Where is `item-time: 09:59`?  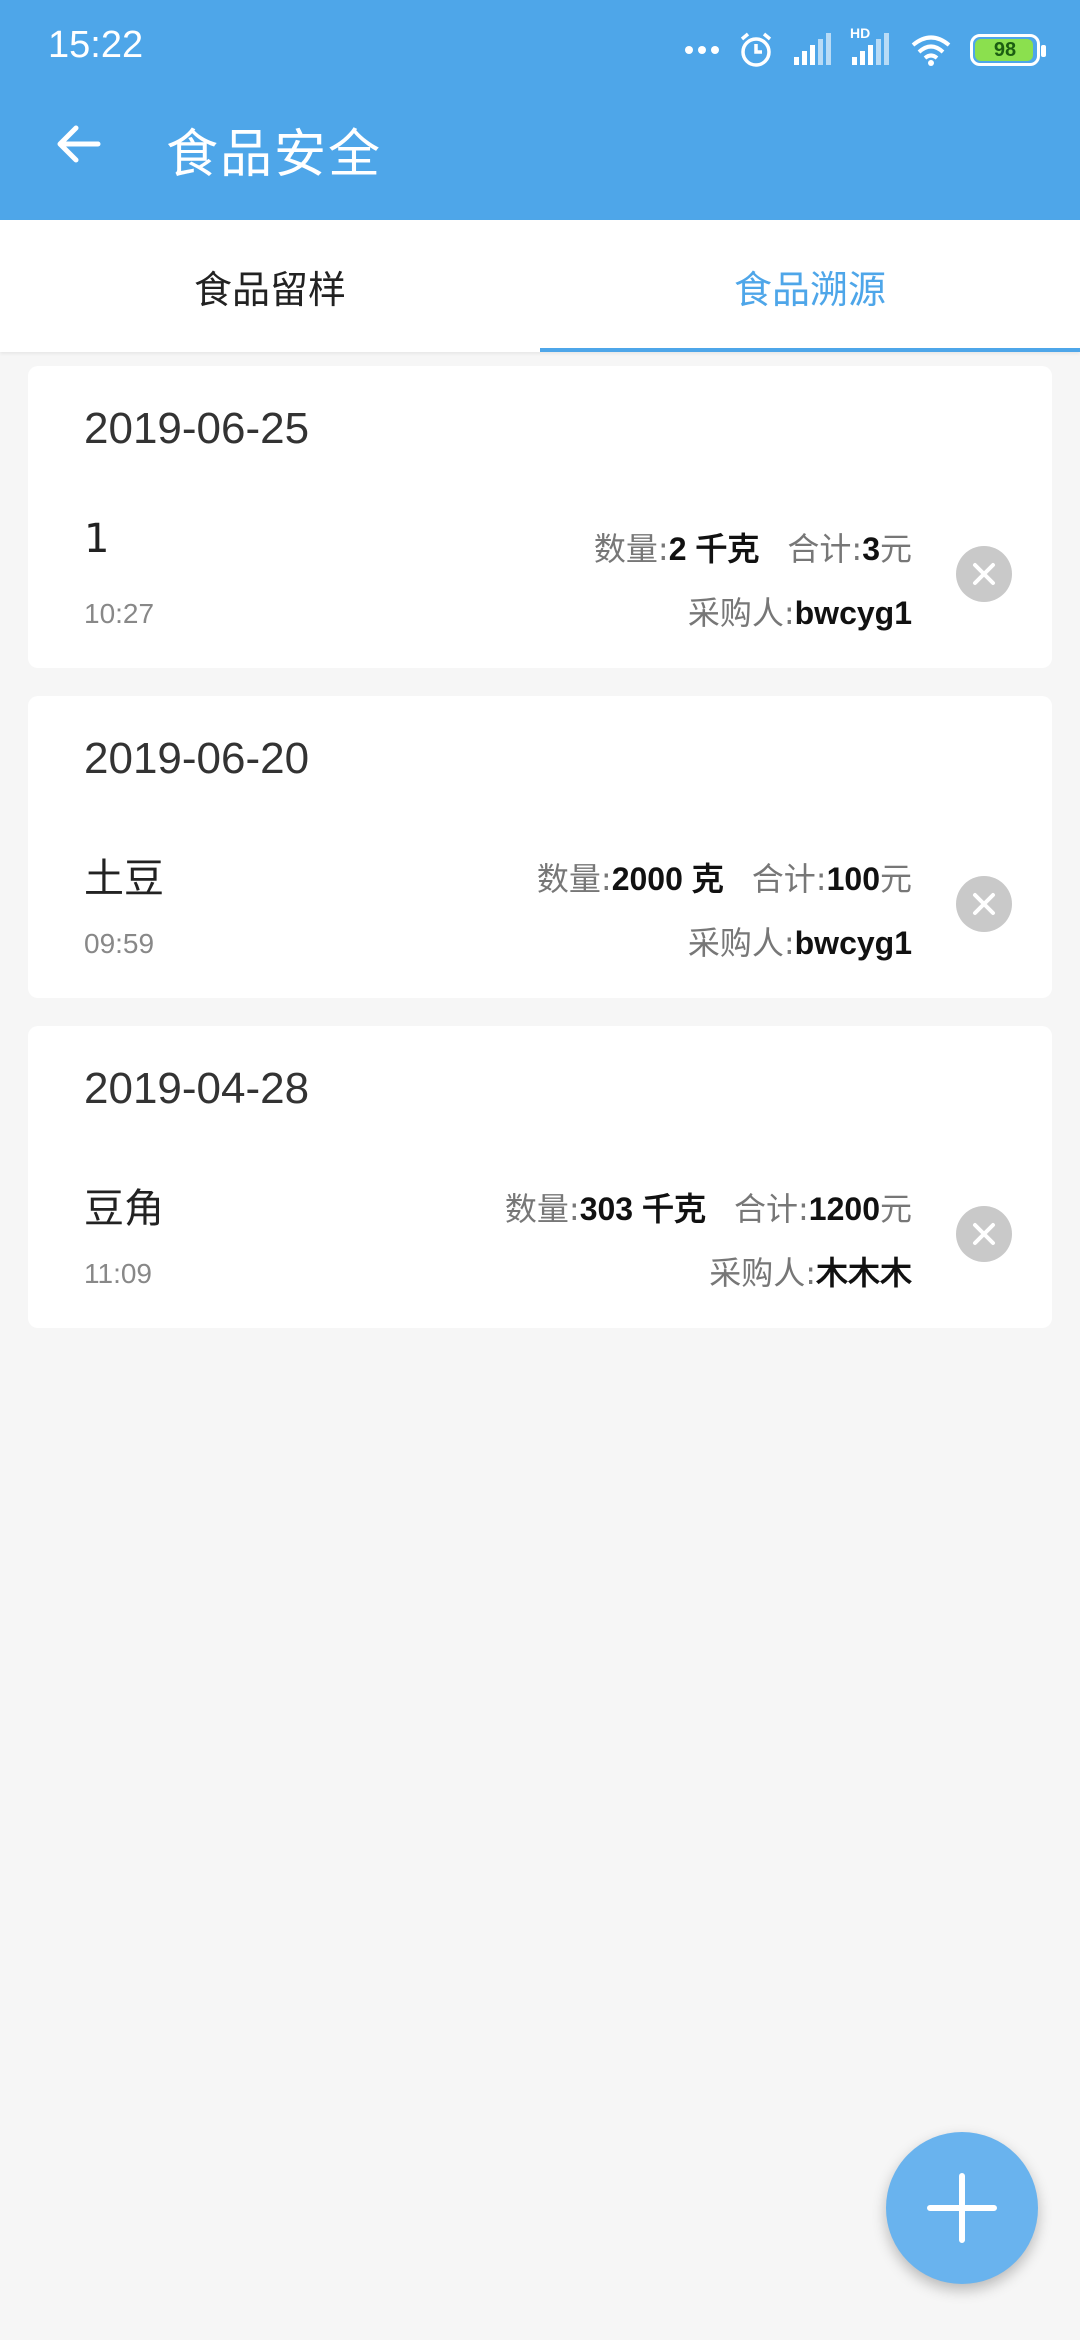
item-time: 09:59 is located at coordinates (119, 943).